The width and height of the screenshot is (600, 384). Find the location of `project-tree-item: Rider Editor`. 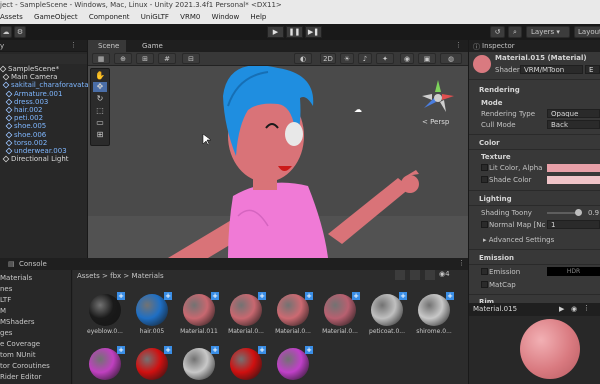

project-tree-item: Rider Editor is located at coordinates (20, 377).